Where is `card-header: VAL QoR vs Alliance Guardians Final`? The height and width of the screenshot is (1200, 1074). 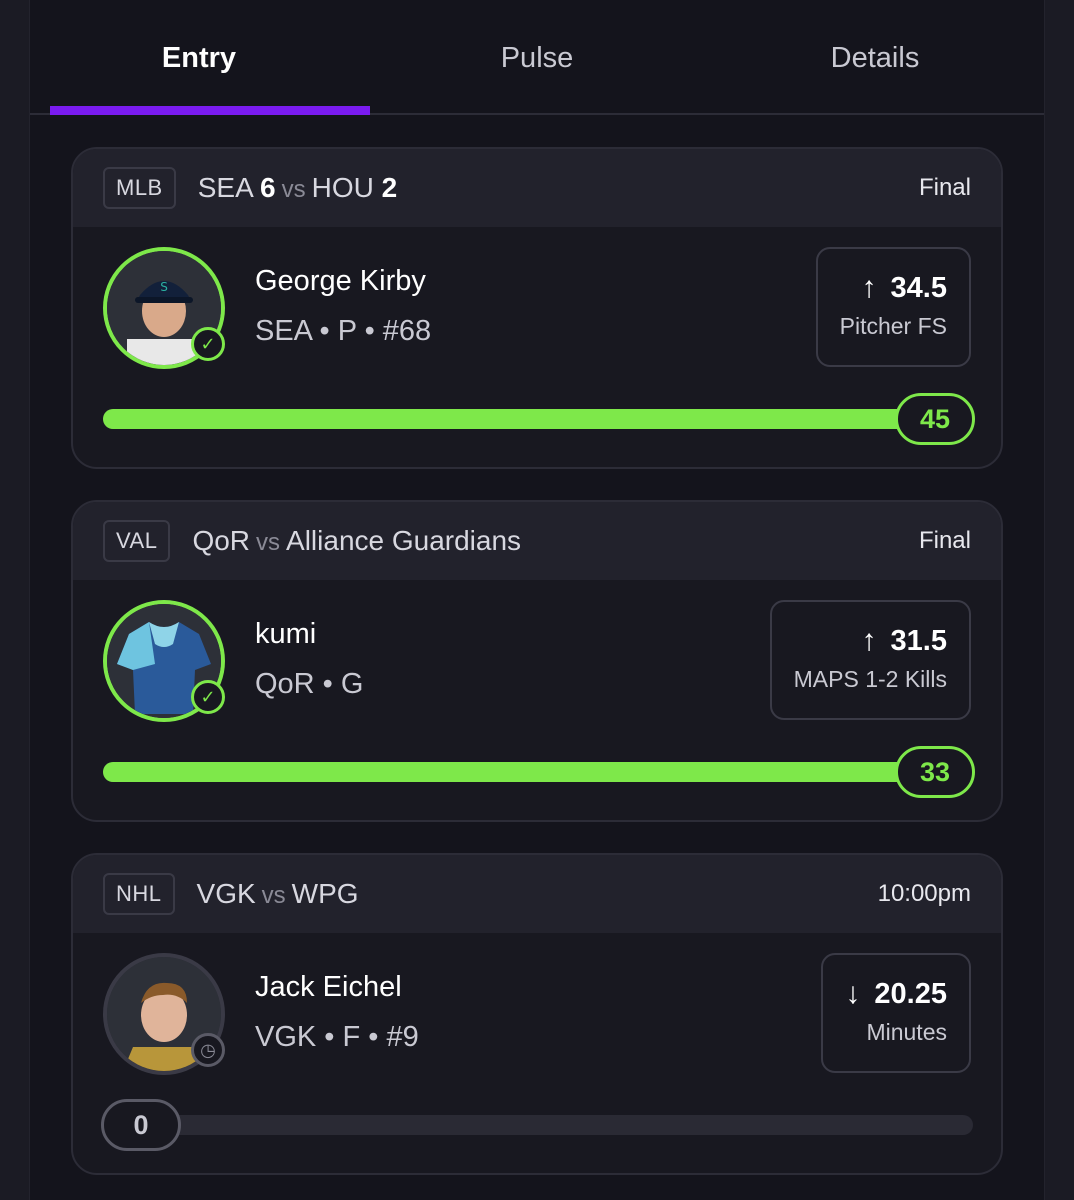
card-header: VAL QoR vs Alliance Guardians Final is located at coordinates (537, 541).